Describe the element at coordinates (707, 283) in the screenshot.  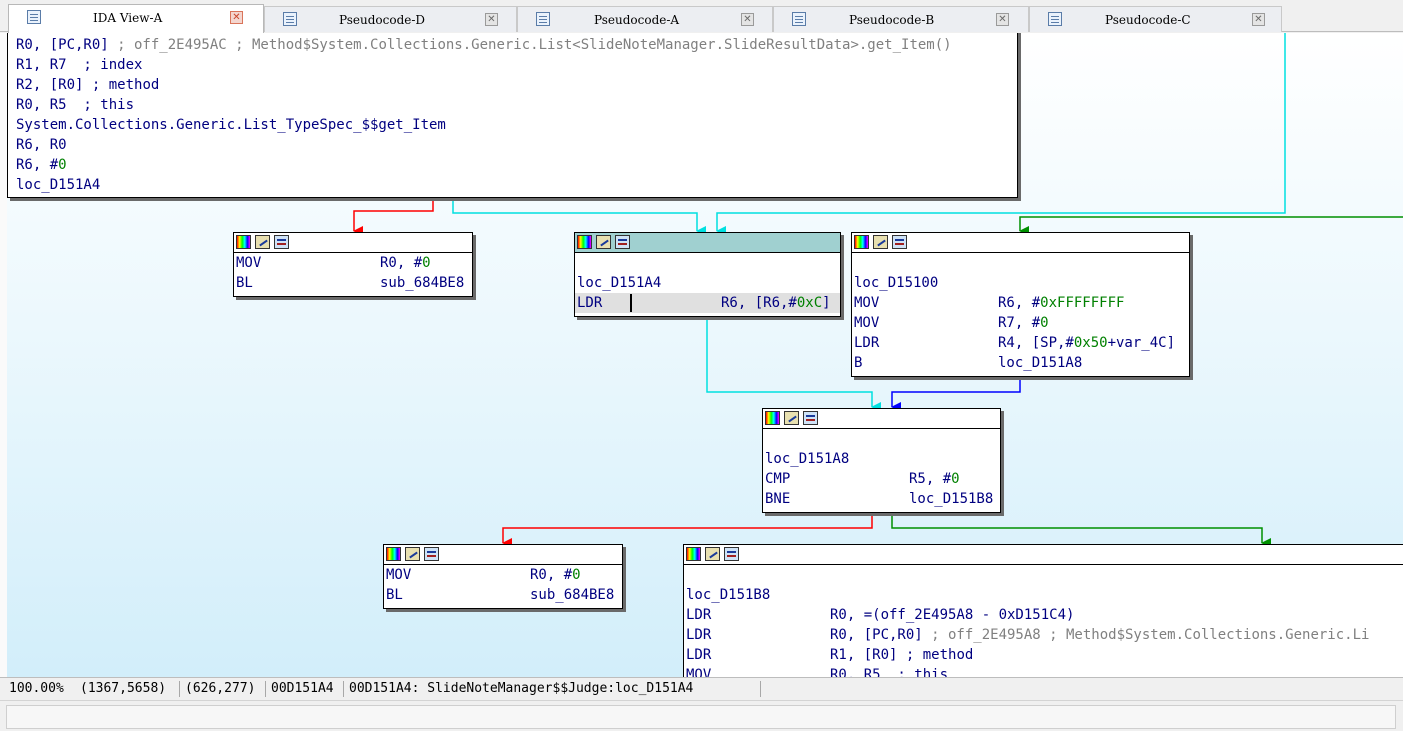
I see `code-label: loc_D151A4` at that location.